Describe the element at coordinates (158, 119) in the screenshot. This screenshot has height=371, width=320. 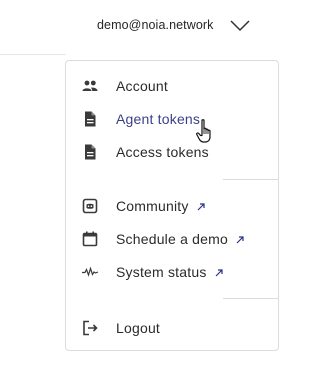
I see `menu-item-label: Agent tokens` at that location.